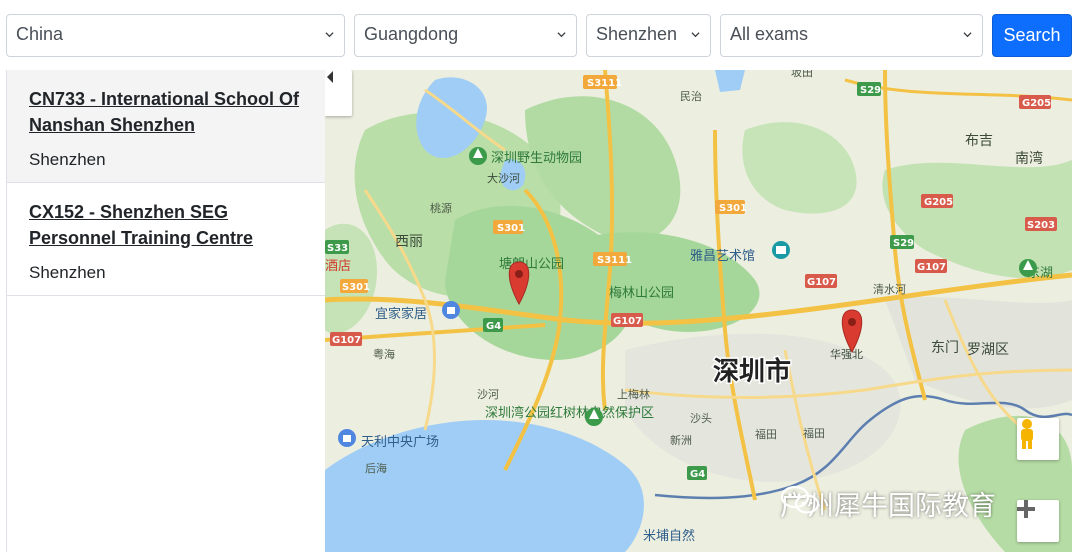  Describe the element at coordinates (846, 354) in the screenshot. I see `map-label: 华强北` at that location.